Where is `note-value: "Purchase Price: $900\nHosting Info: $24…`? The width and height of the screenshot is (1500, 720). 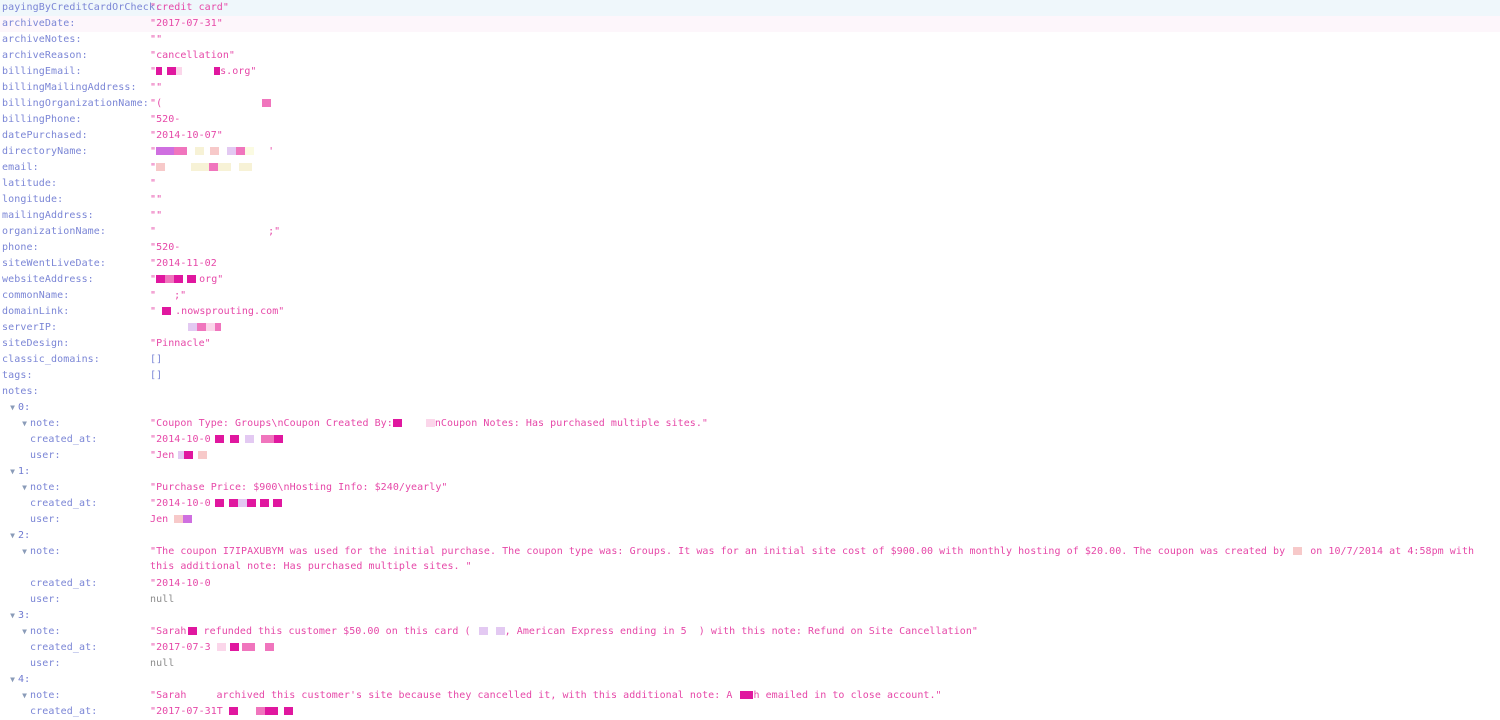 note-value: "Purchase Price: $900\nHosting Info: $24… is located at coordinates (298, 488).